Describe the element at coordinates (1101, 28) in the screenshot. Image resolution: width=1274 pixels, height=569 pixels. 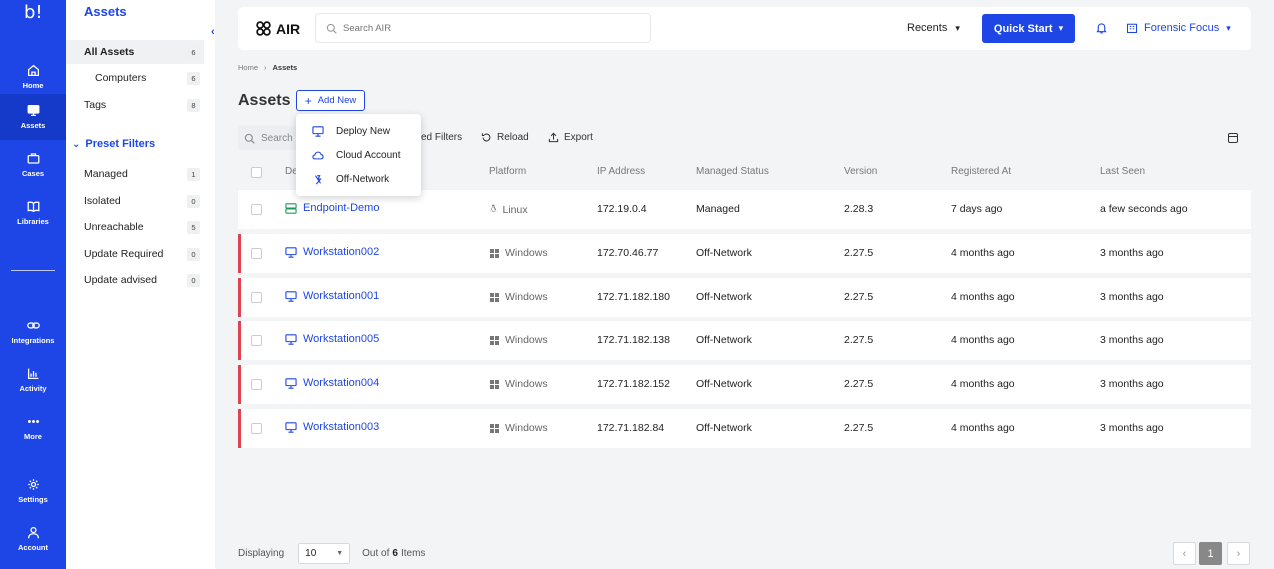
I see `bell-icon` at that location.